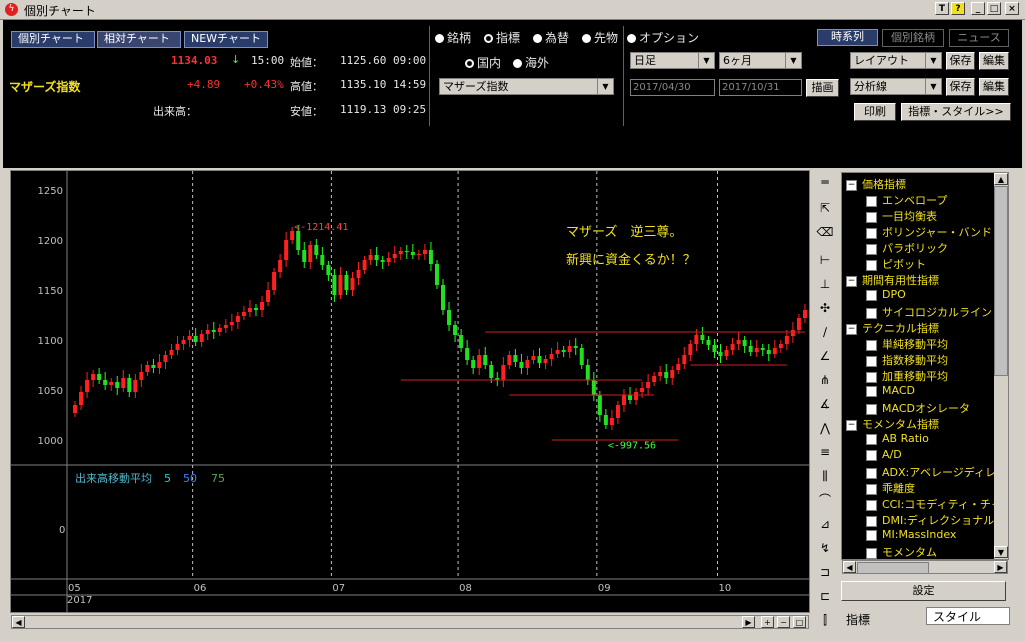 This screenshot has height=641, width=1025. I want to click on tree-indicator-item: AB Ratio, so click(897, 438).